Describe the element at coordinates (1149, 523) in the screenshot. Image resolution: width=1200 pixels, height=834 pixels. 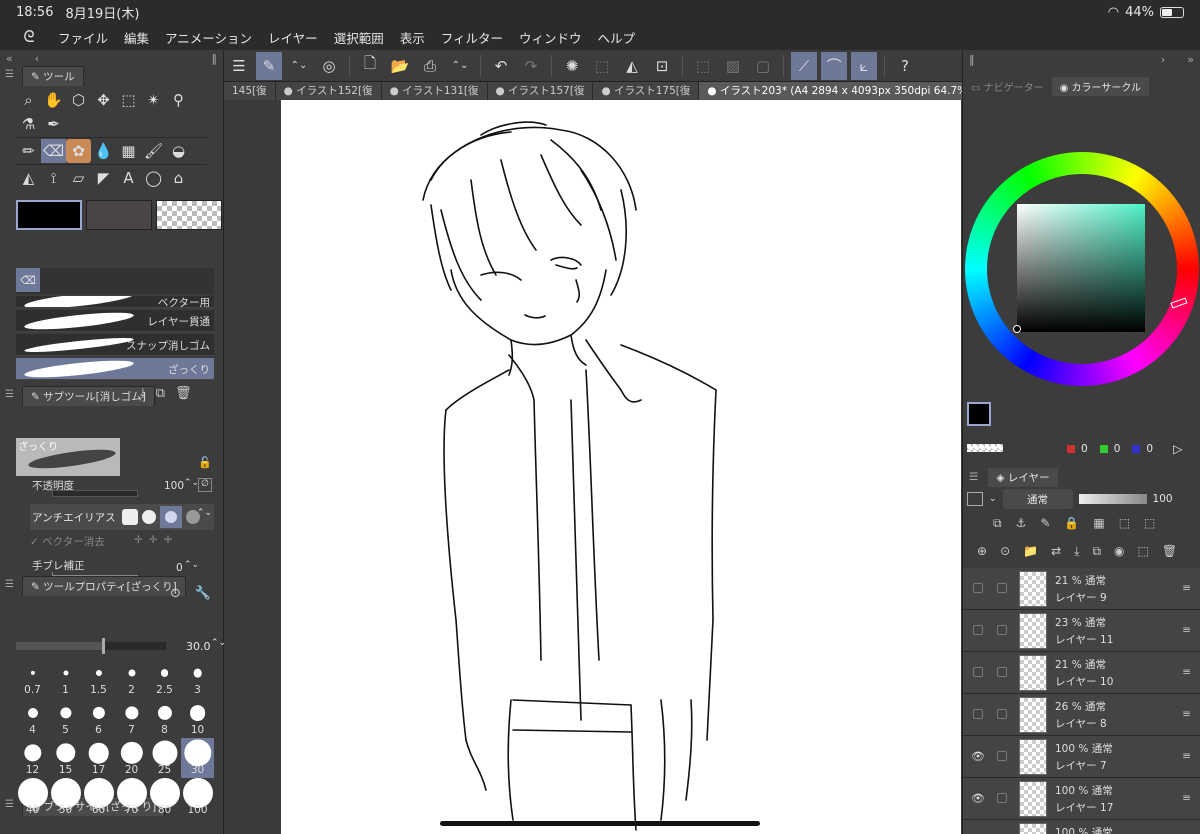
I see `mask-view-icon: ⬚` at that location.